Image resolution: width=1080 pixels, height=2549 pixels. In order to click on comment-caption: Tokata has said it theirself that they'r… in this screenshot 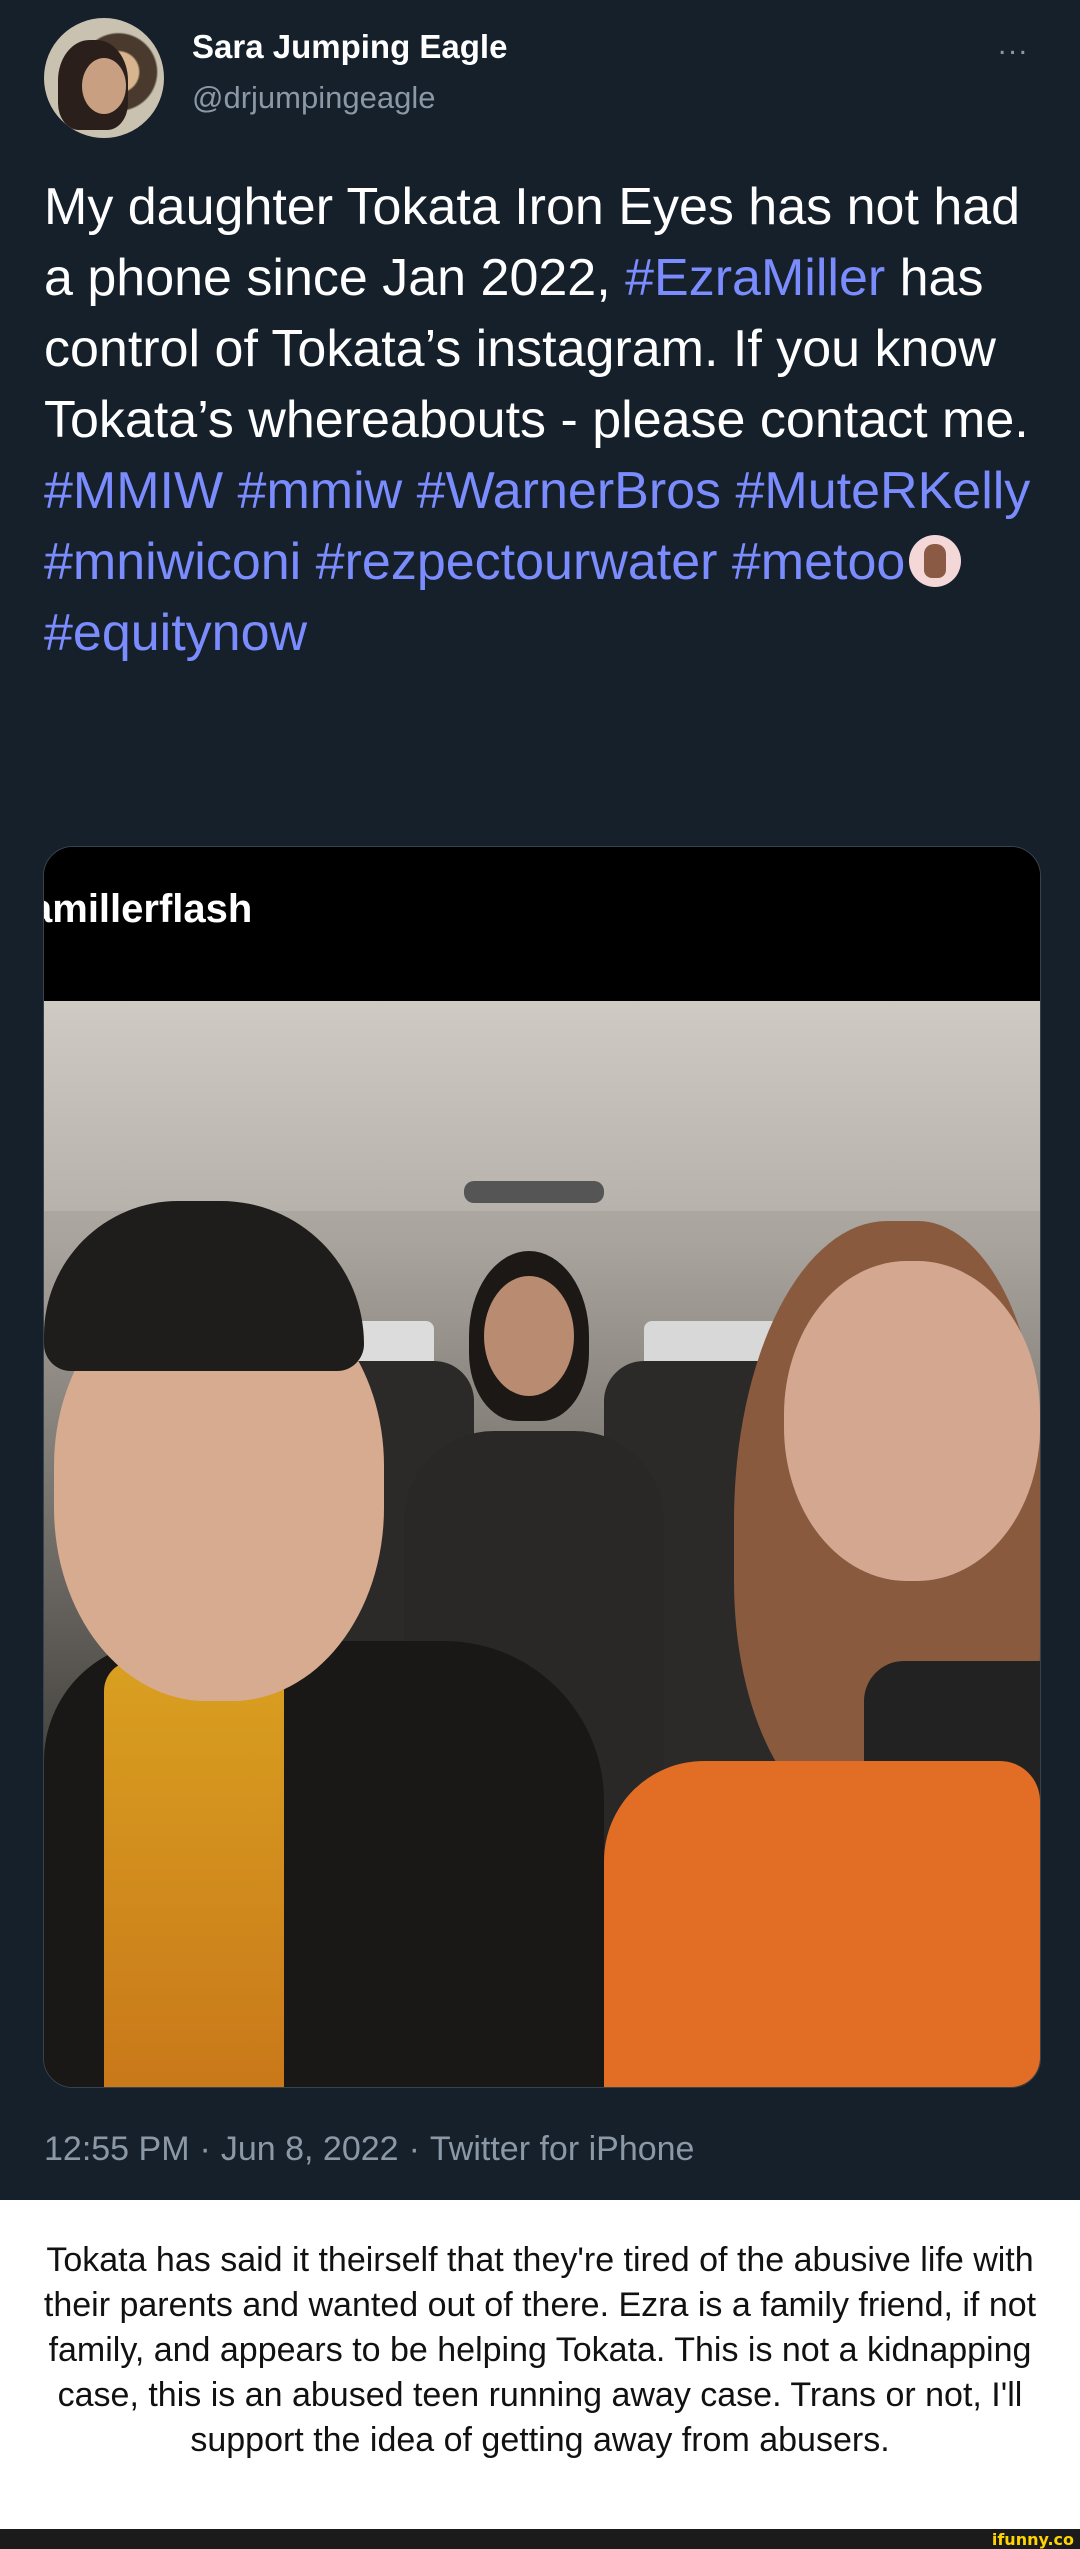, I will do `click(540, 2364)`.